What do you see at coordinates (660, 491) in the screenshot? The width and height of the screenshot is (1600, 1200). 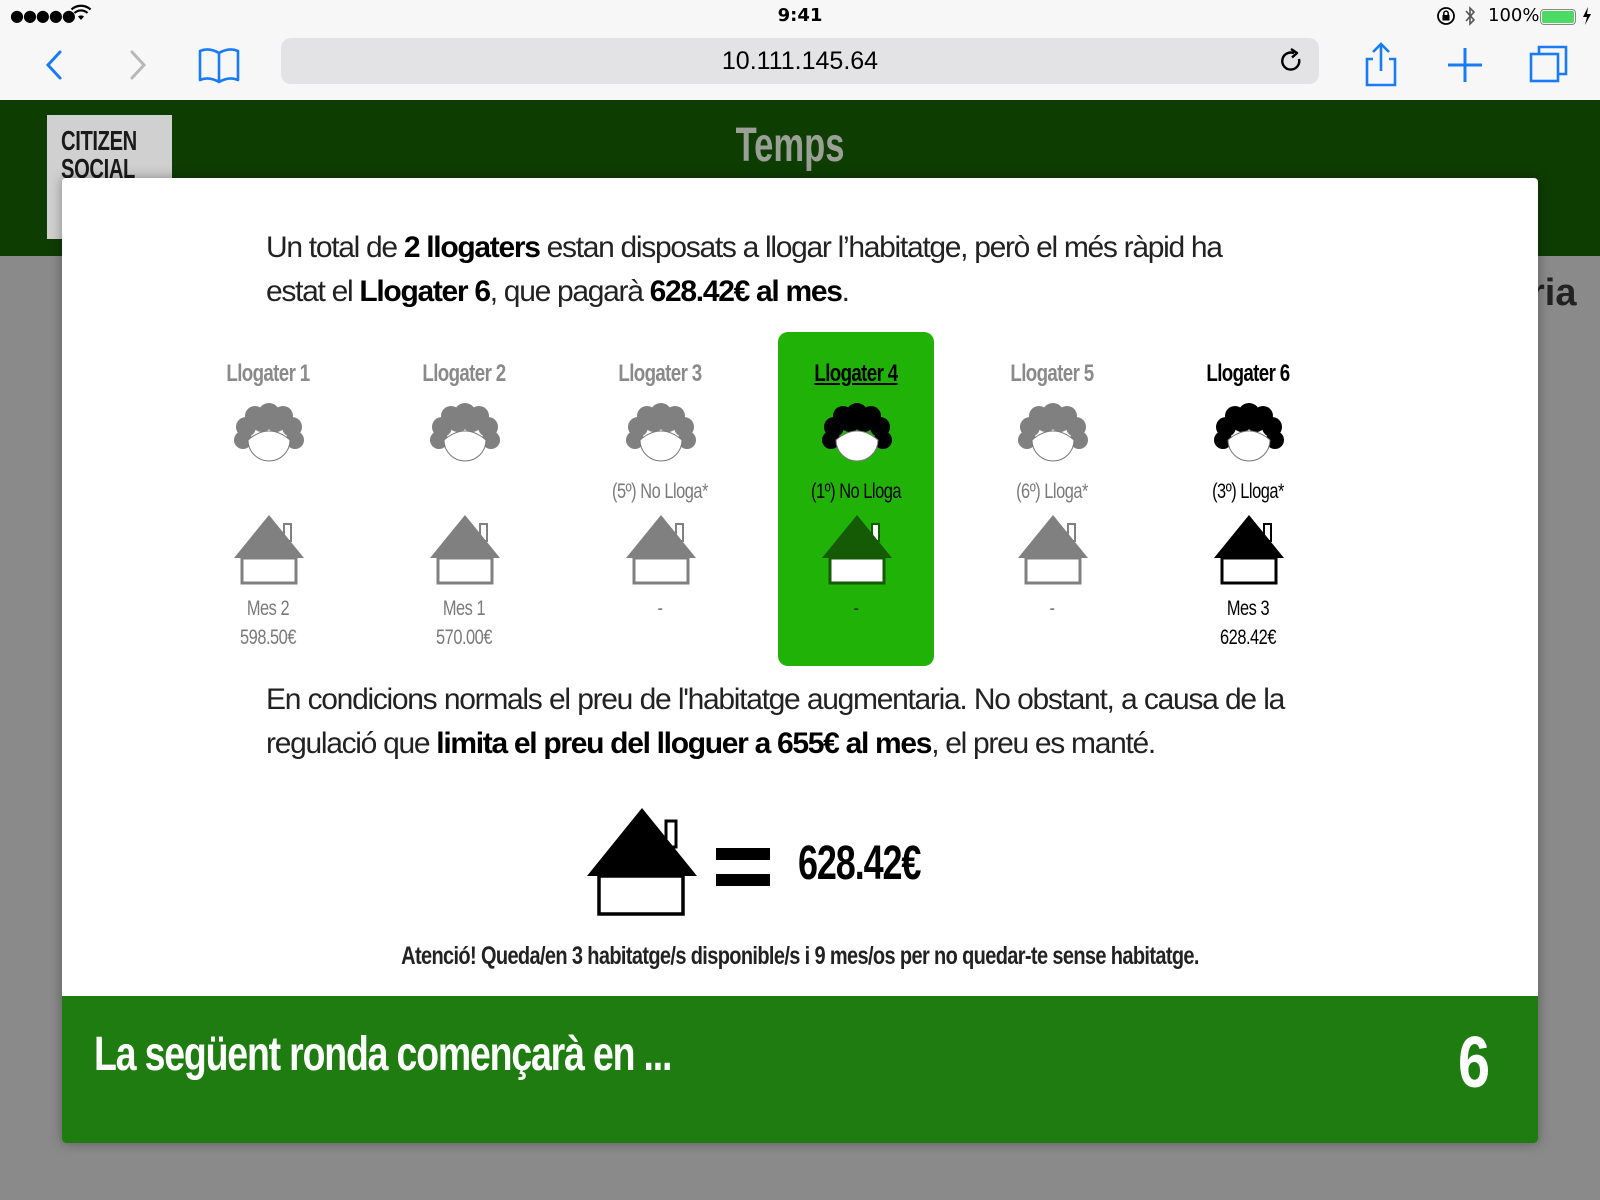 I see `tenant-status: (5º) No Lloga*` at bounding box center [660, 491].